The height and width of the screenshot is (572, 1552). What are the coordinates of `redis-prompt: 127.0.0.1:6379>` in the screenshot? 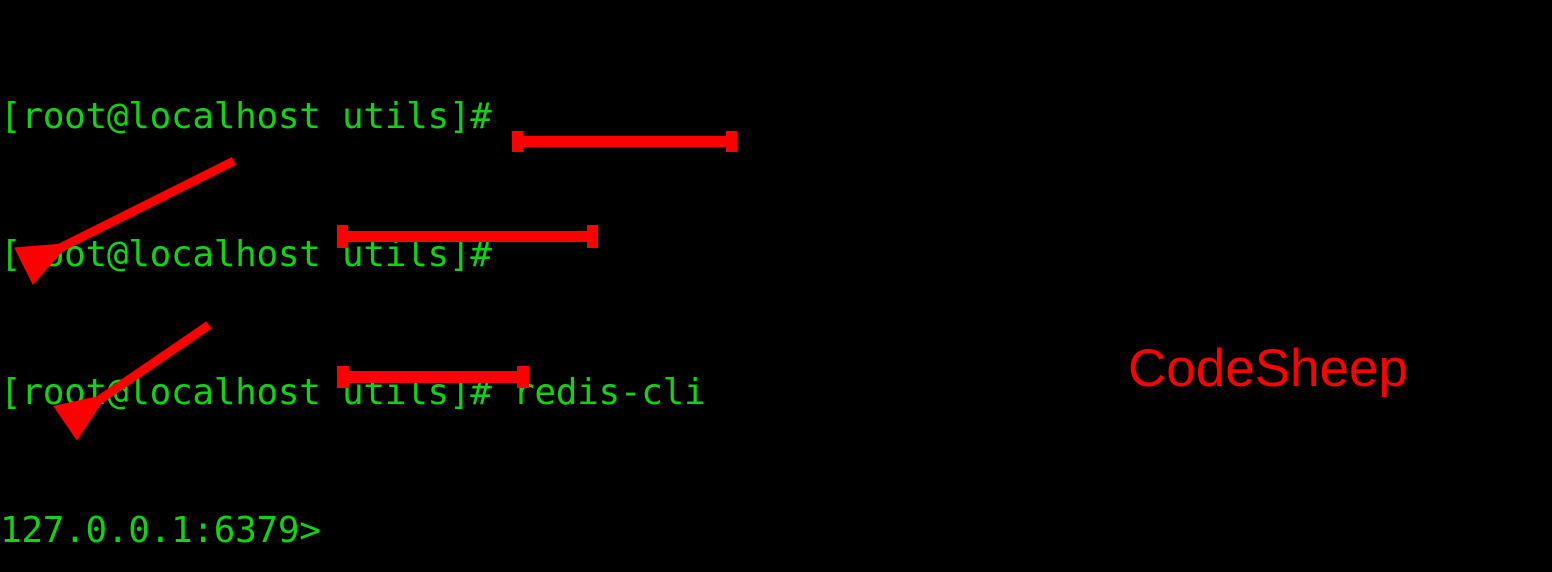 It's located at (160, 530).